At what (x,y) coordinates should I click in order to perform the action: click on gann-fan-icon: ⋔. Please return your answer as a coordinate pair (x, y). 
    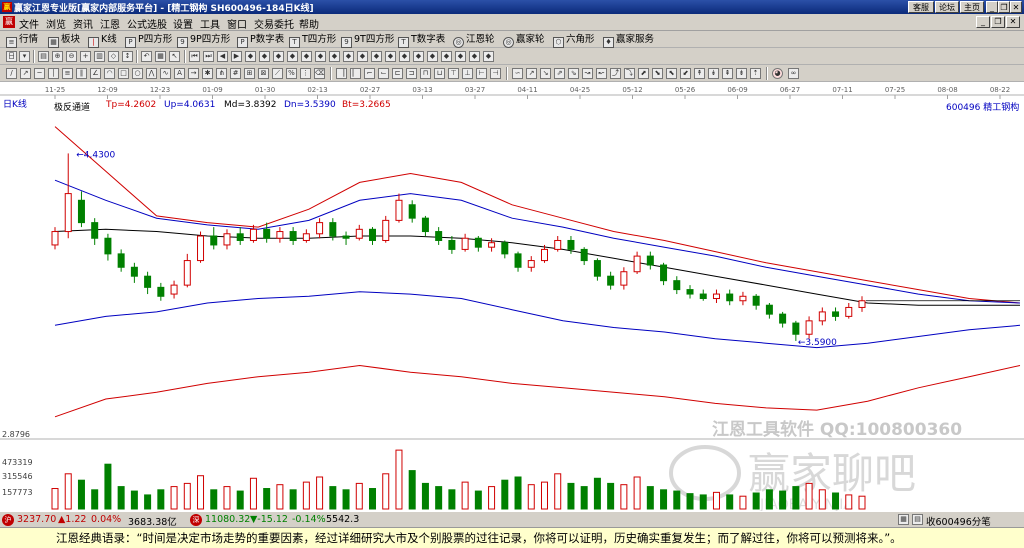
    Looking at the image, I should click on (221, 73).